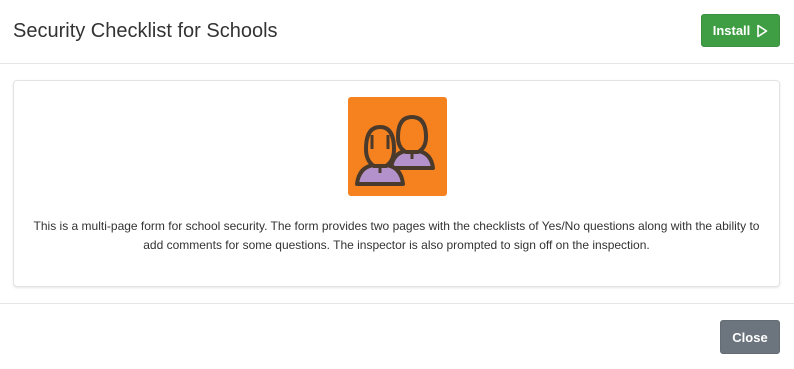 This screenshot has height=369, width=794. Describe the element at coordinates (397, 146) in the screenshot. I see `people-icon` at that location.